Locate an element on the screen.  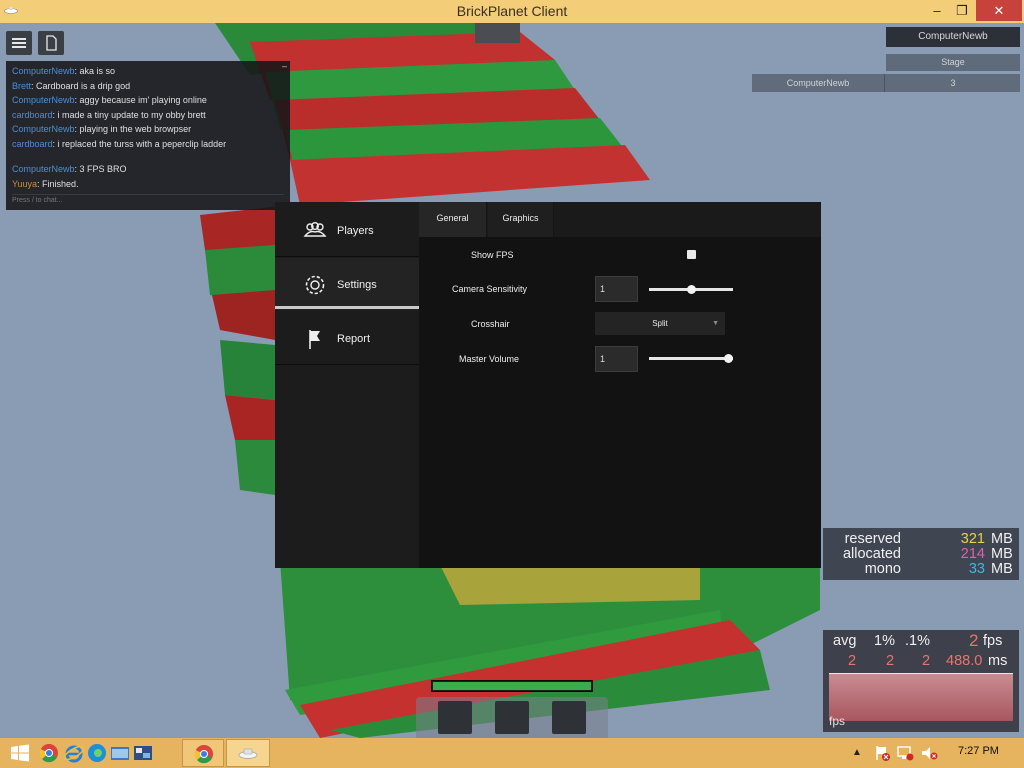
menu-button is located at coordinates (19, 43).